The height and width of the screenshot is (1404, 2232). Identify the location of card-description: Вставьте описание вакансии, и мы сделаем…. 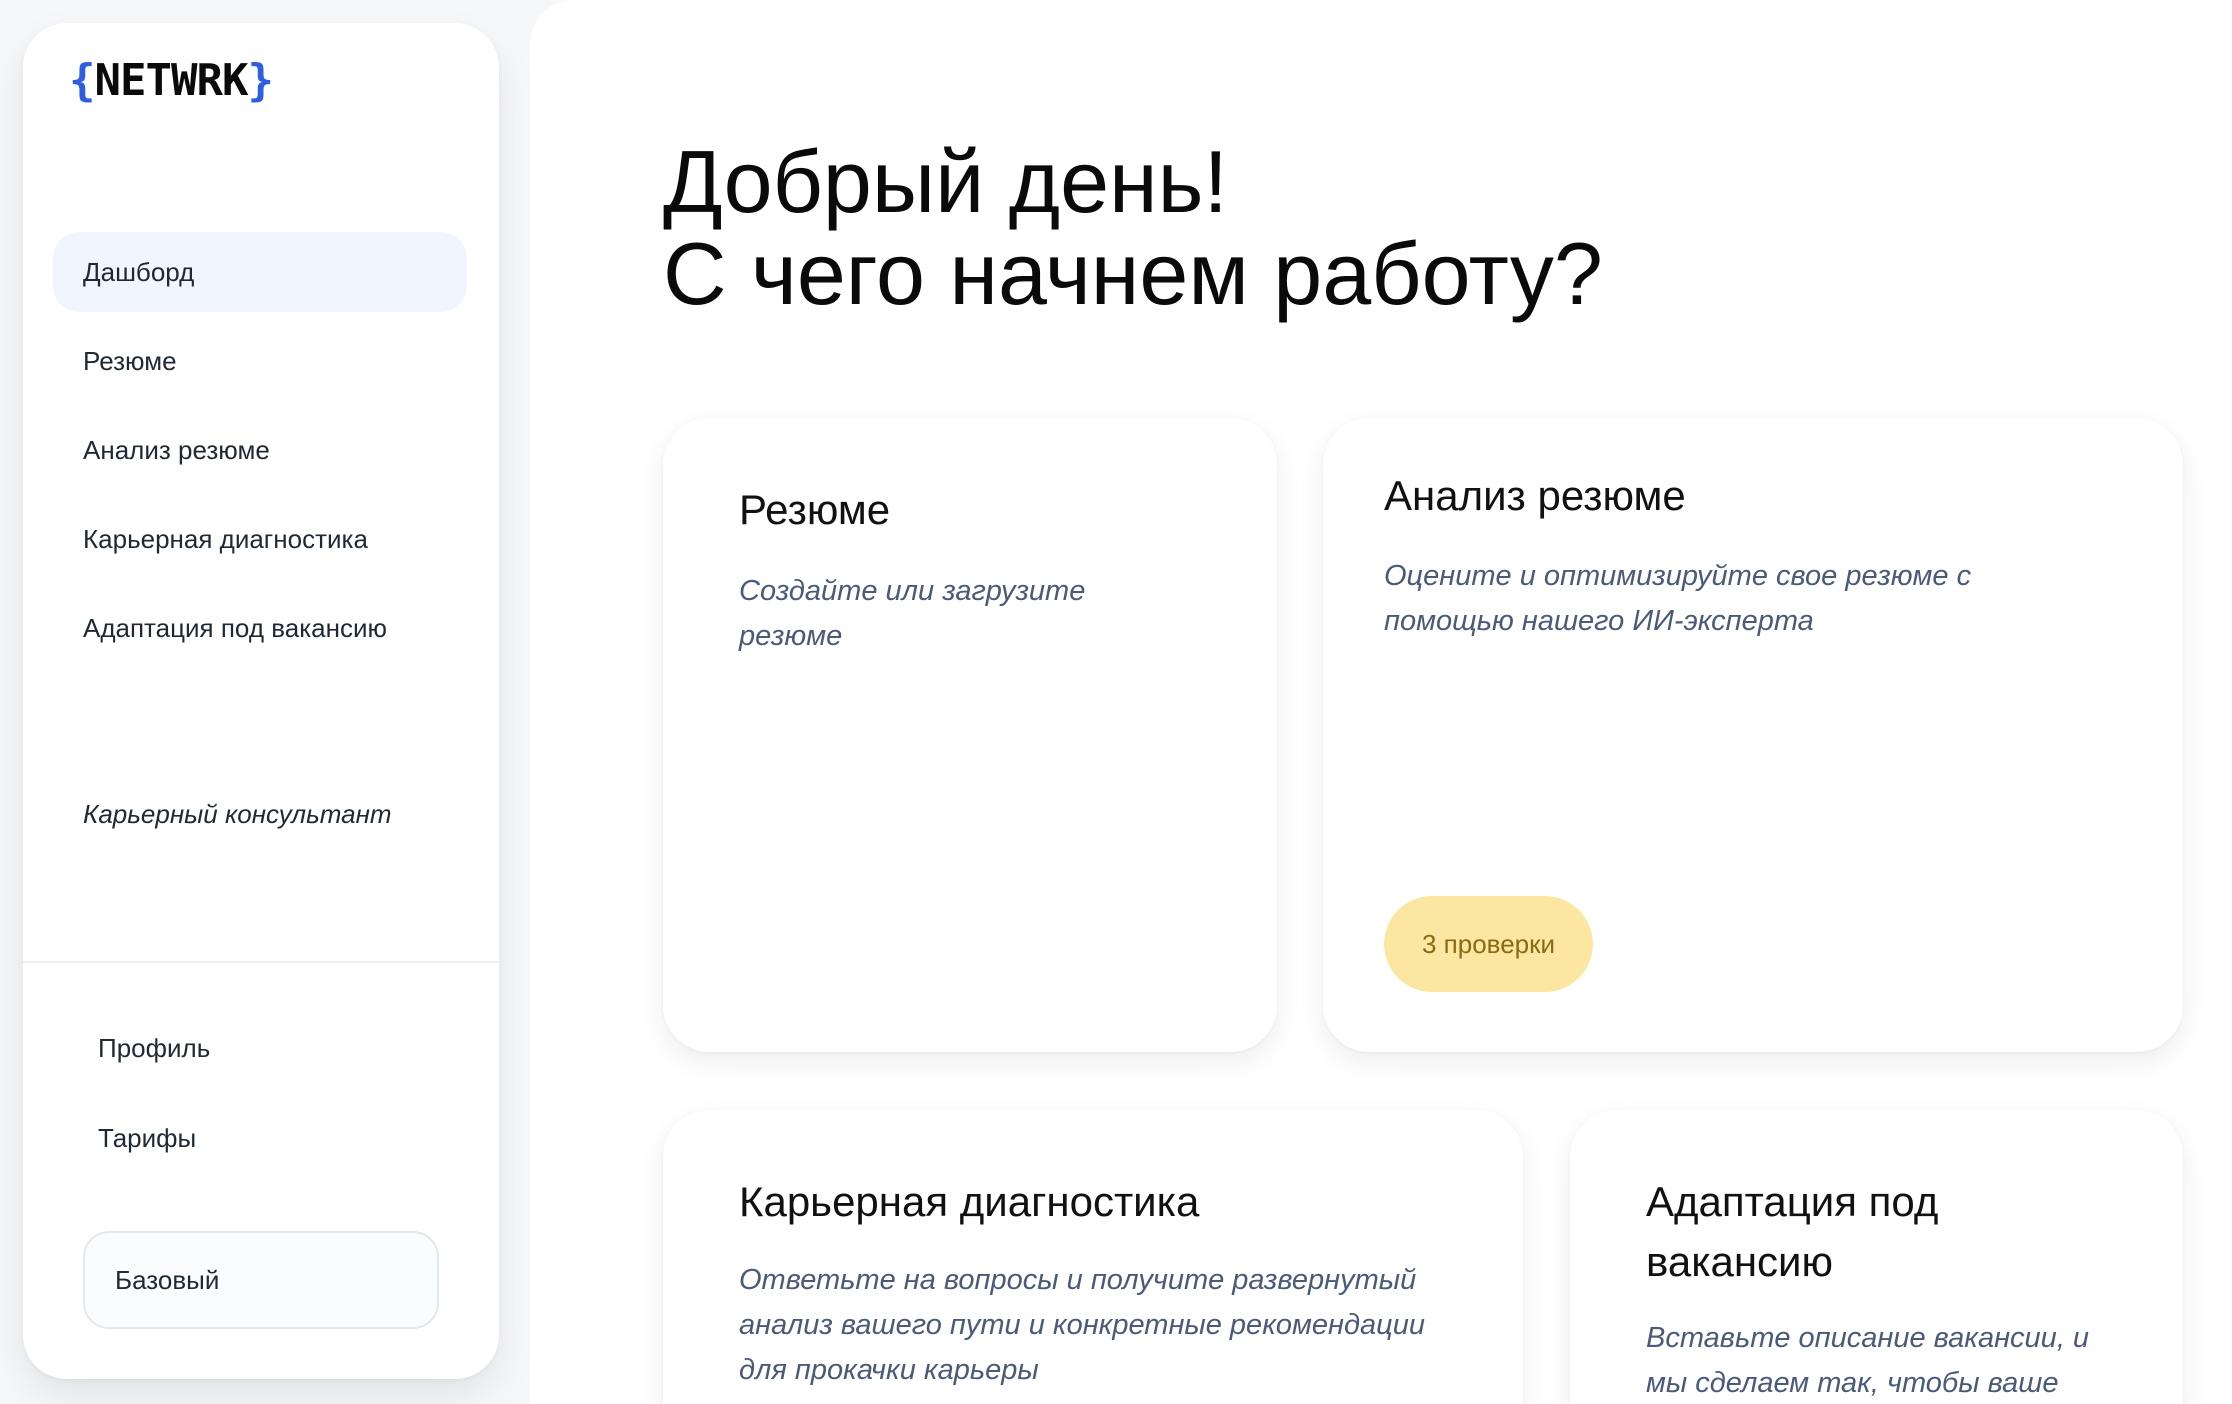
(1868, 1360).